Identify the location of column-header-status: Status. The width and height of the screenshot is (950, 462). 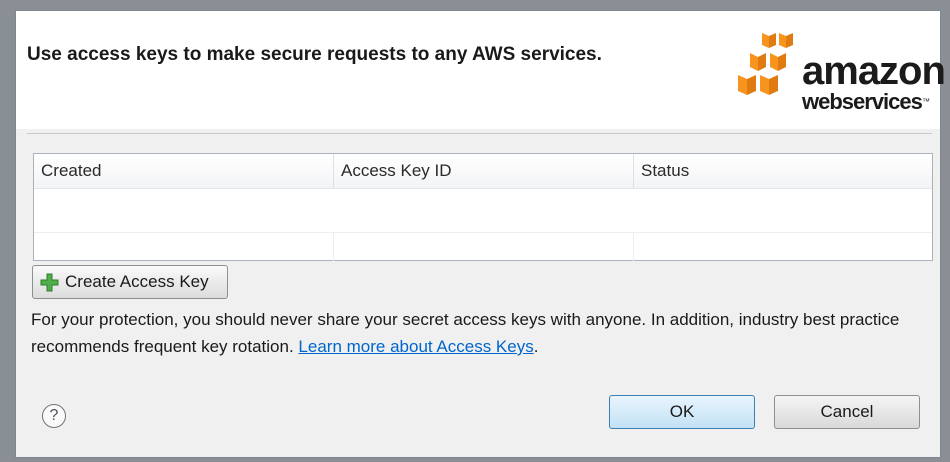
(783, 171).